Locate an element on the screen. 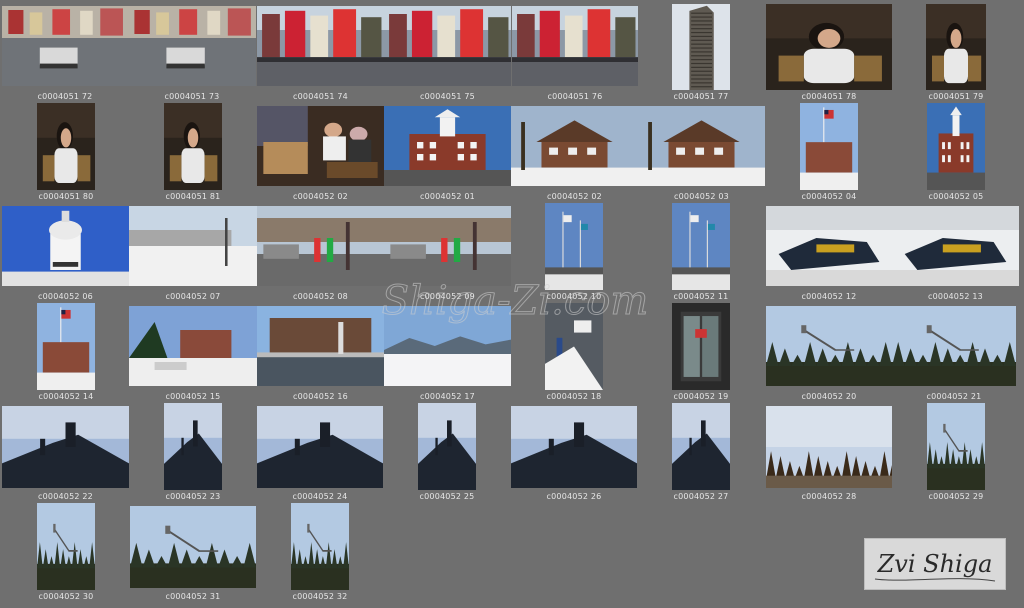 This screenshot has height=608, width=1024. photo-cell: c0004052 08 is located at coordinates (320, 253).